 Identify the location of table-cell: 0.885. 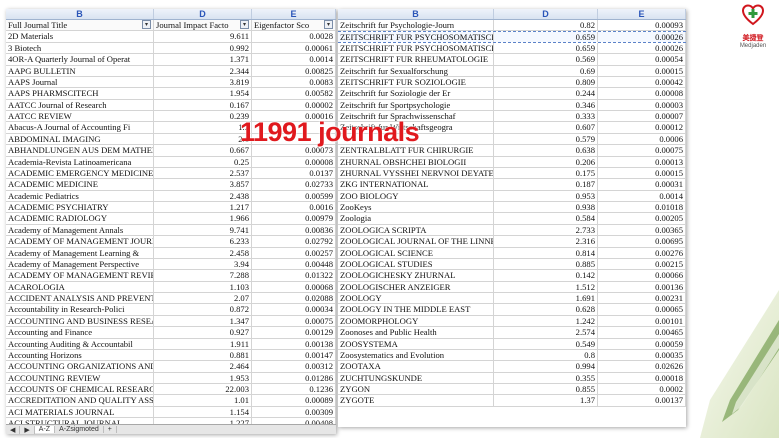
(546, 264).